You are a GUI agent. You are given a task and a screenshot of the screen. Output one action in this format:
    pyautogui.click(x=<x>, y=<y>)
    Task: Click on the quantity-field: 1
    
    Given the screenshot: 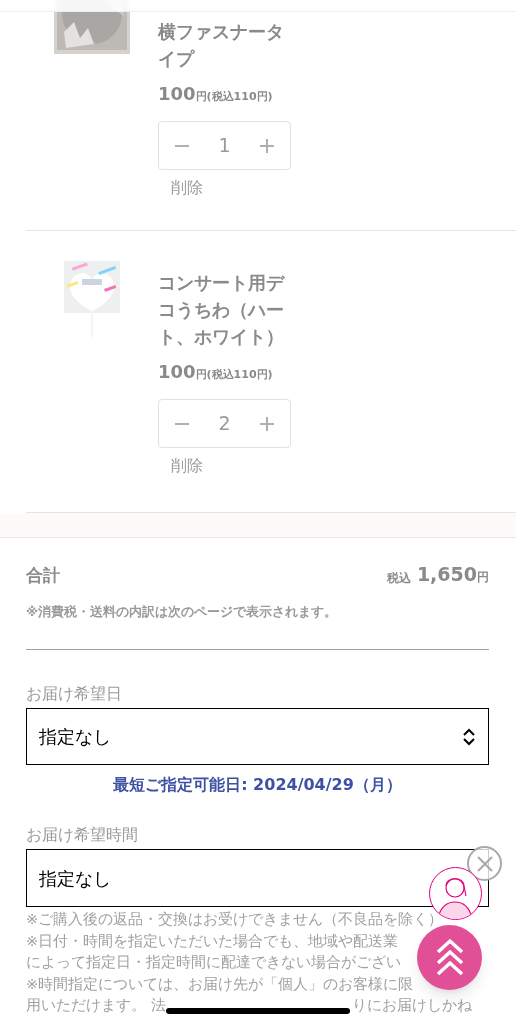 What is the action you would take?
    pyautogui.click(x=224, y=145)
    